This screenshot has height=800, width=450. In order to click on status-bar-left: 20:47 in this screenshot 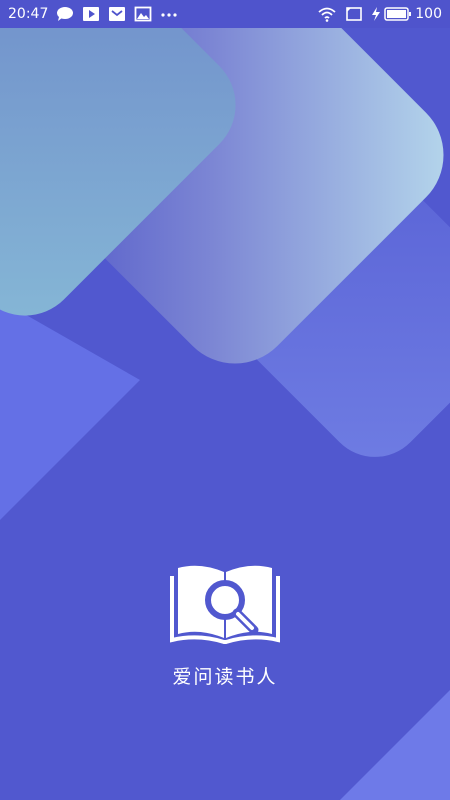, I will do `click(97, 14)`.